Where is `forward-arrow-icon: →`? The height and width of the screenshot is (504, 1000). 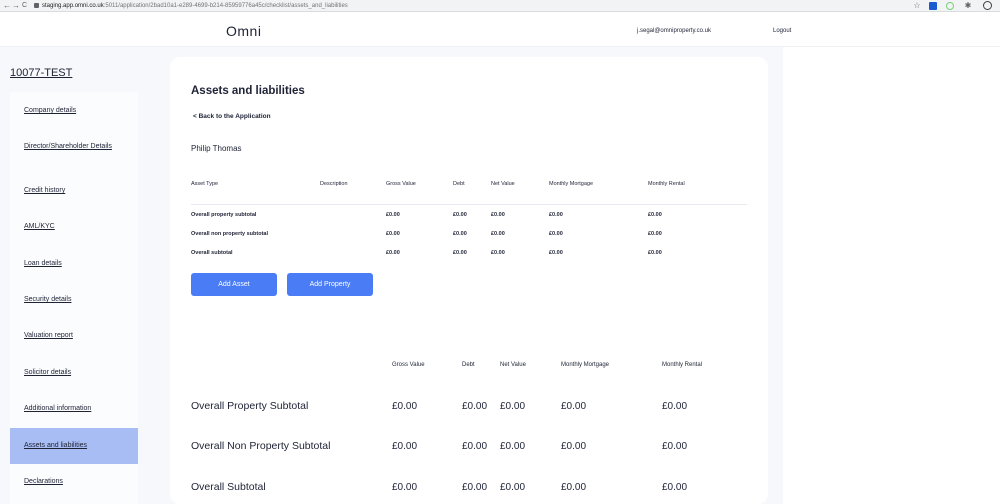
forward-arrow-icon: → is located at coordinates (16, 6).